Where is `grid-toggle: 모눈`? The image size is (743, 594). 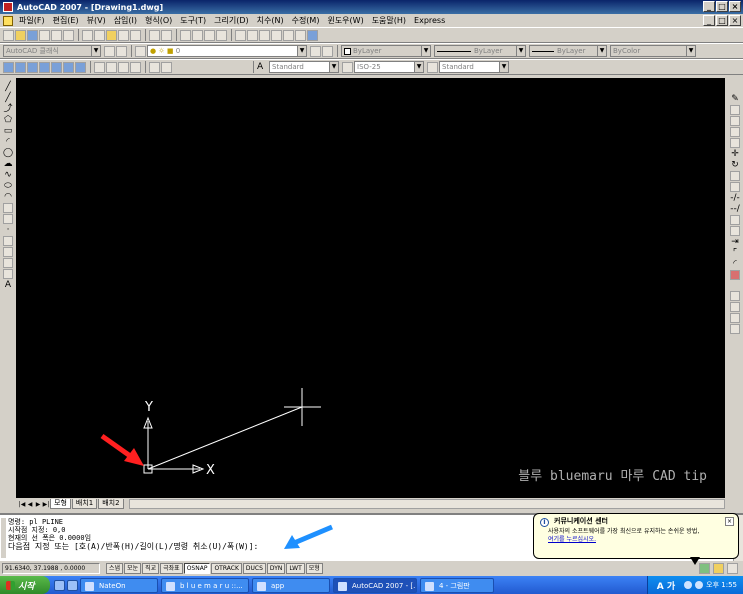
grid-toggle: 모눈 is located at coordinates (133, 568).